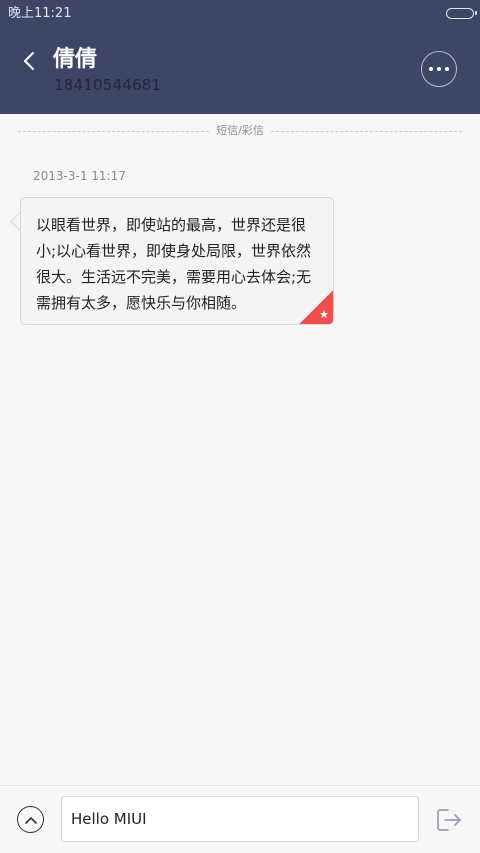  I want to click on chevron-up-icon, so click(30, 820).